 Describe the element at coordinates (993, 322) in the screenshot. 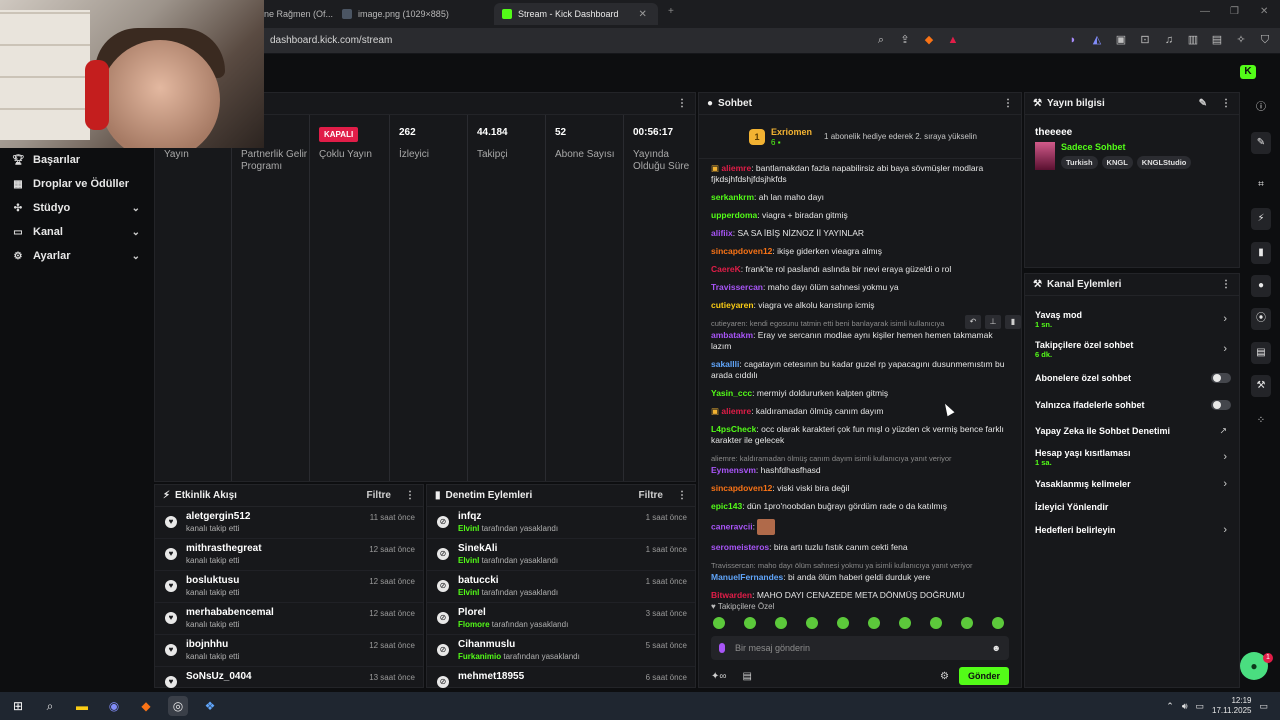

I see `pin-icon: ⊥` at that location.